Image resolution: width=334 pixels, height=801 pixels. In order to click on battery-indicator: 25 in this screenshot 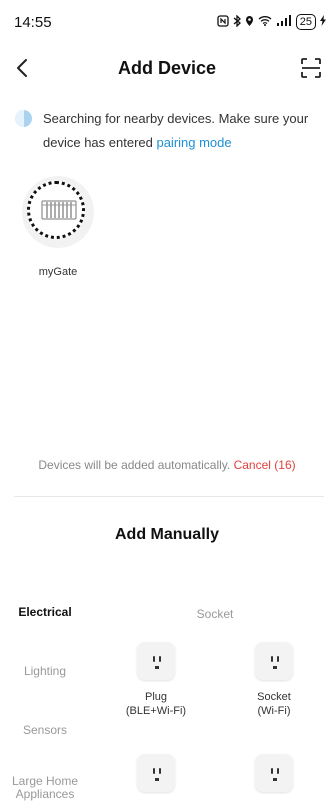, I will do `click(305, 22)`.